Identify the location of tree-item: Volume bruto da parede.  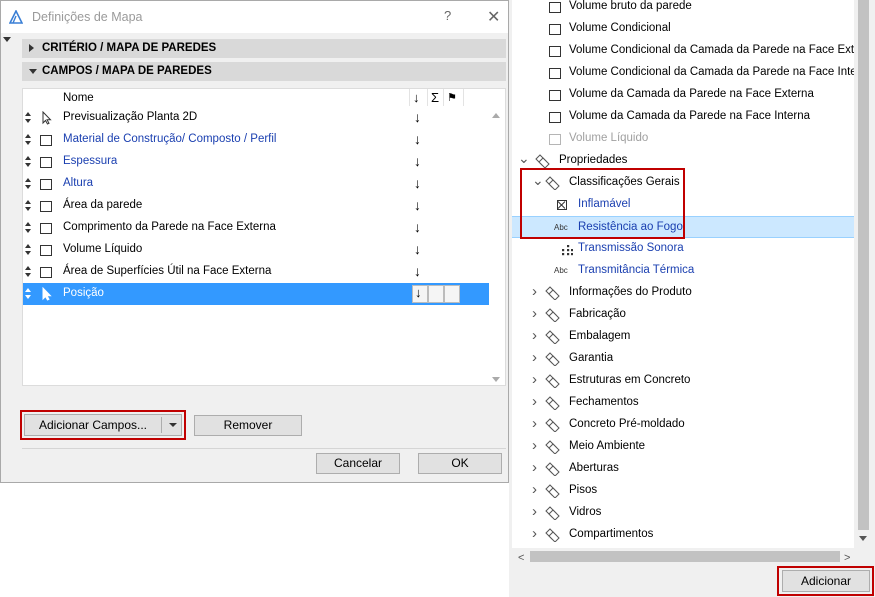
(683, 9).